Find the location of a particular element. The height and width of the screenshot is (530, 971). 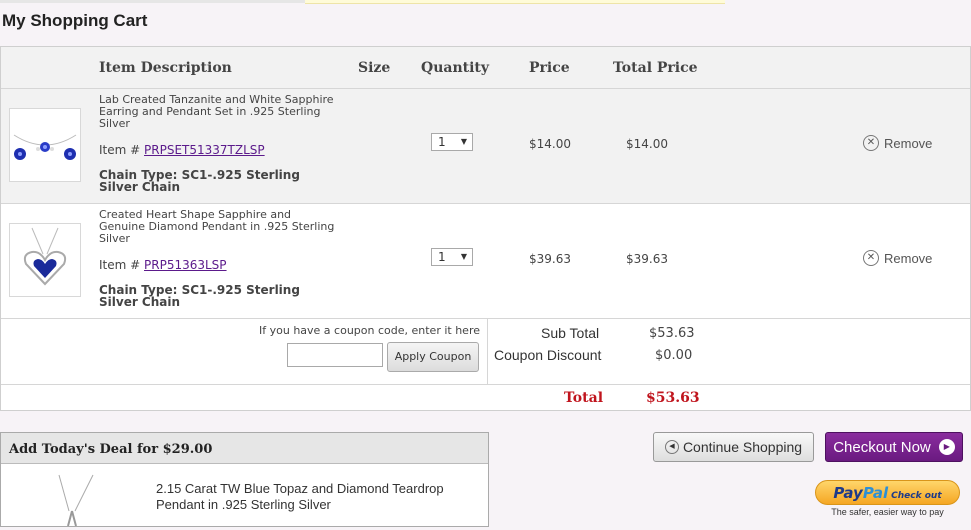

item-total-price: $39.63 is located at coordinates (647, 259).